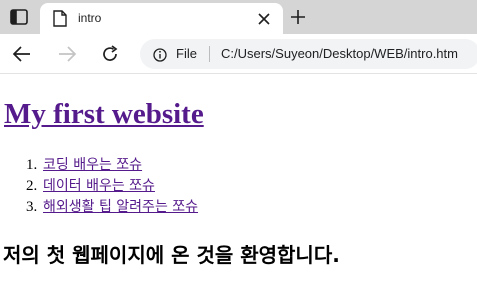 The width and height of the screenshot is (477, 307). What do you see at coordinates (298, 17) in the screenshot?
I see `plus-icon` at bounding box center [298, 17].